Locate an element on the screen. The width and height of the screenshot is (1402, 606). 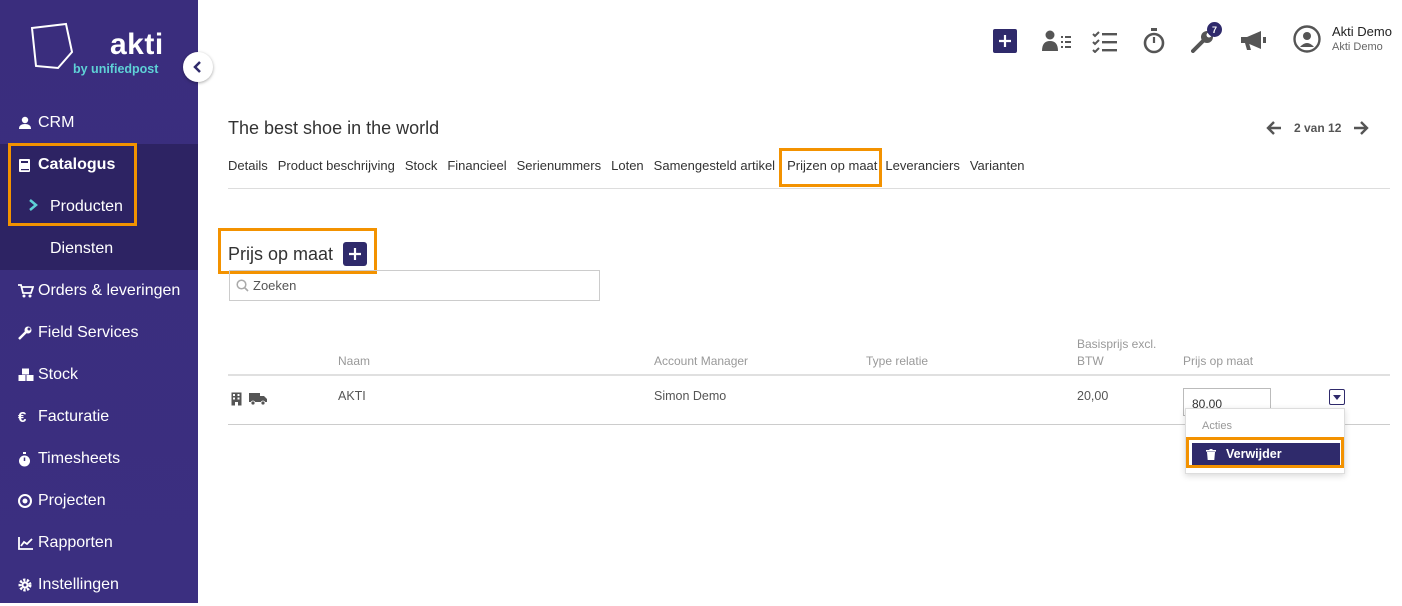
sidebar-item-label: Field Services is located at coordinates (88, 332).